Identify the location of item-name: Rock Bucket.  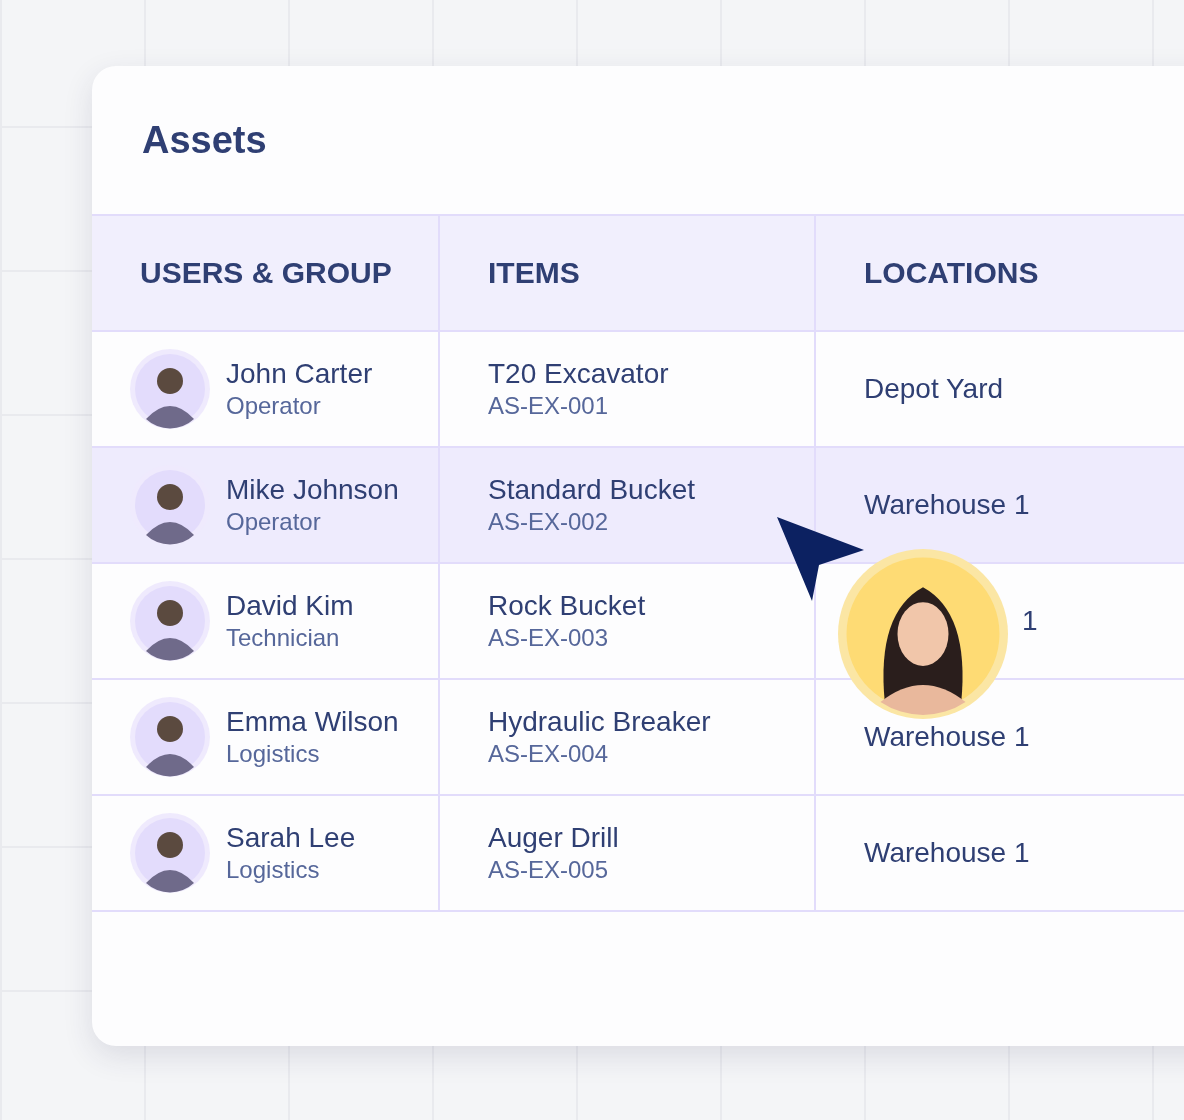
(567, 606).